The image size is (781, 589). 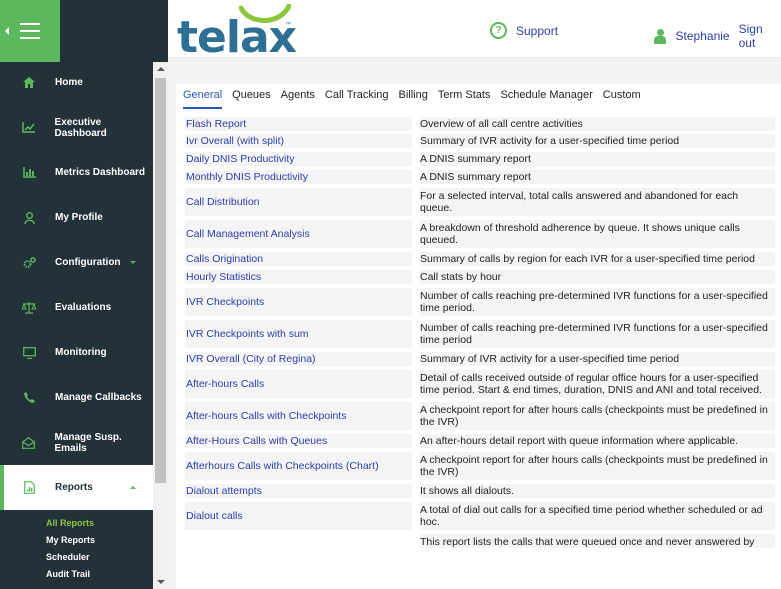 I want to click on sidebar-item-metrics-dashboard: Metrics Dashboard, so click(x=76, y=172).